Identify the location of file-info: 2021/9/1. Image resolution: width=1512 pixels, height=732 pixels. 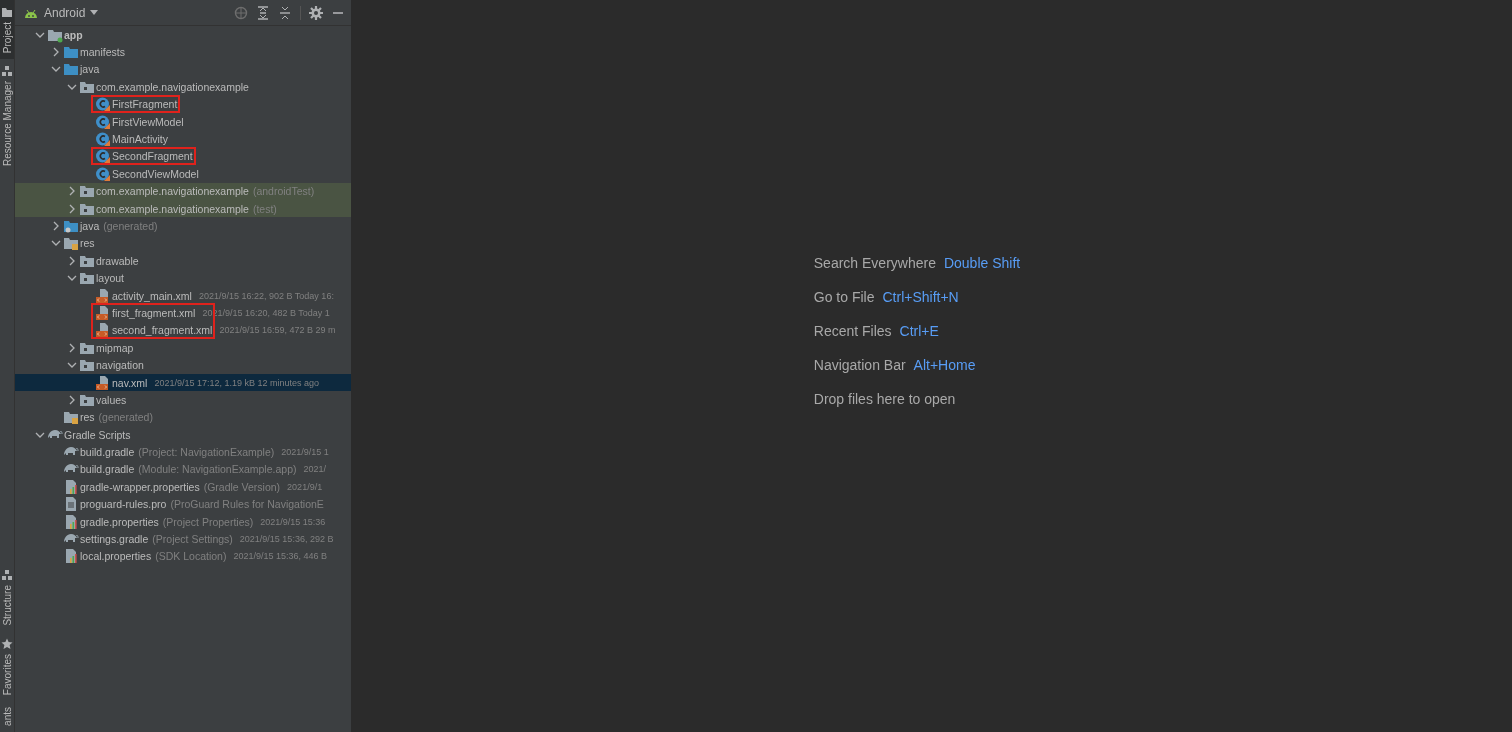
(305, 486).